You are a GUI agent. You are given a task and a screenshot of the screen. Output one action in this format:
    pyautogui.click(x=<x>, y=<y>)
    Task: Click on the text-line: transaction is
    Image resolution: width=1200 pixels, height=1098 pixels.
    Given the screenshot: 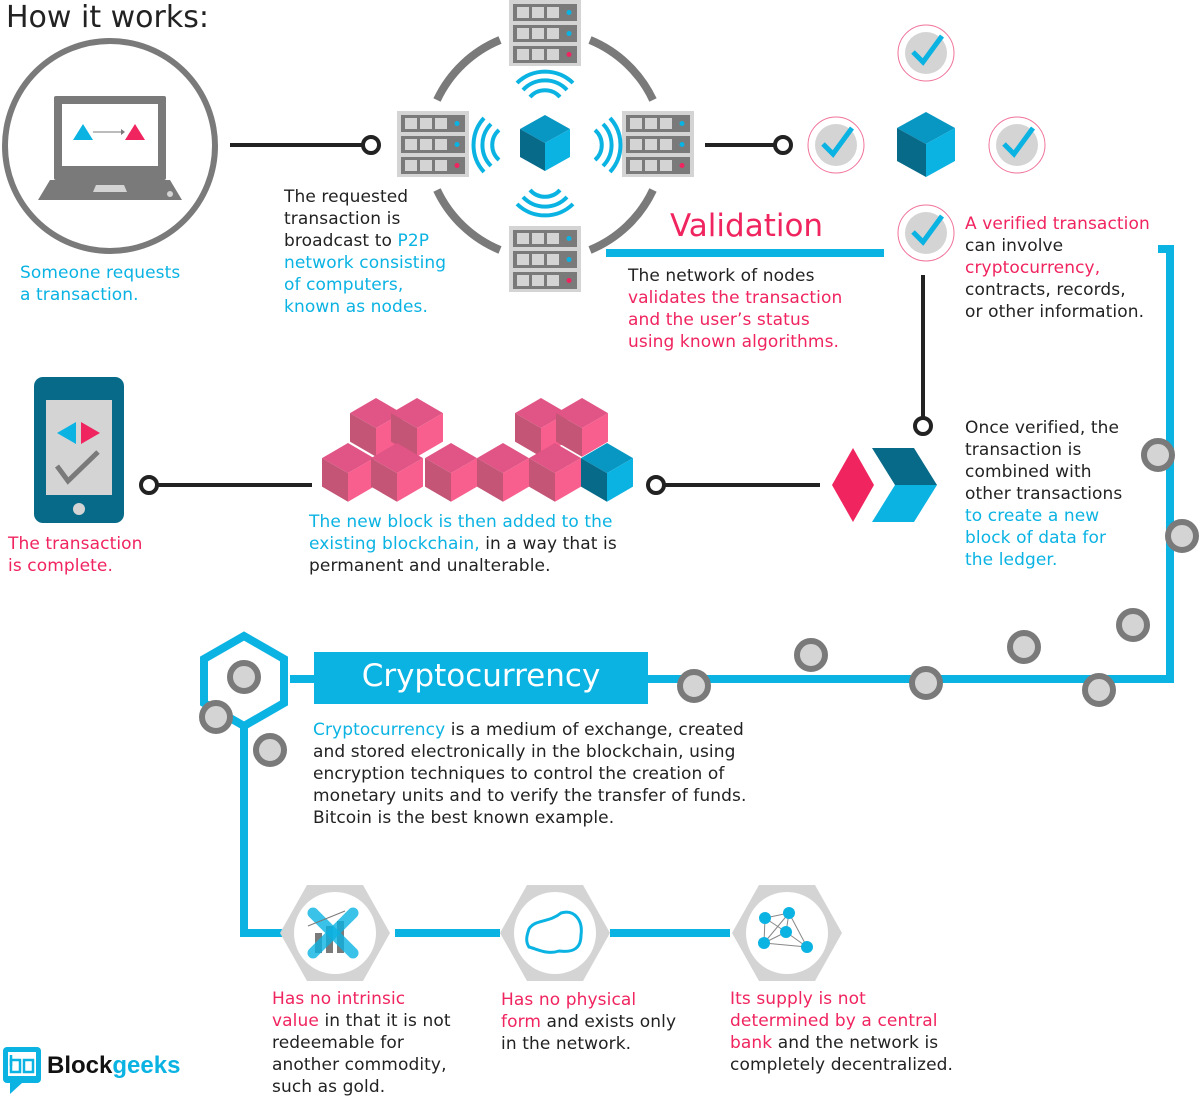 What is the action you would take?
    pyautogui.click(x=1043, y=450)
    